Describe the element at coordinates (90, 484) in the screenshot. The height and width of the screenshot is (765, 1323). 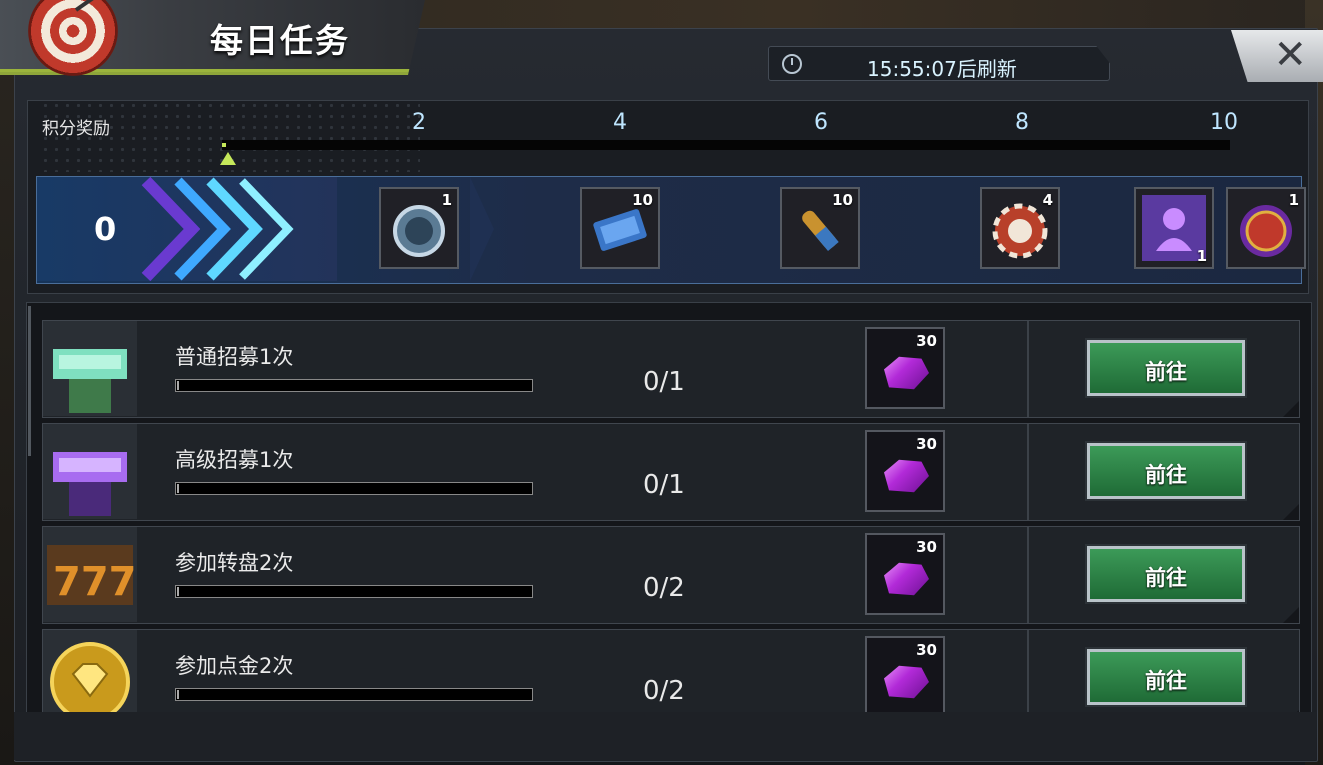
I see `purple-recruit-tower-icon` at that location.